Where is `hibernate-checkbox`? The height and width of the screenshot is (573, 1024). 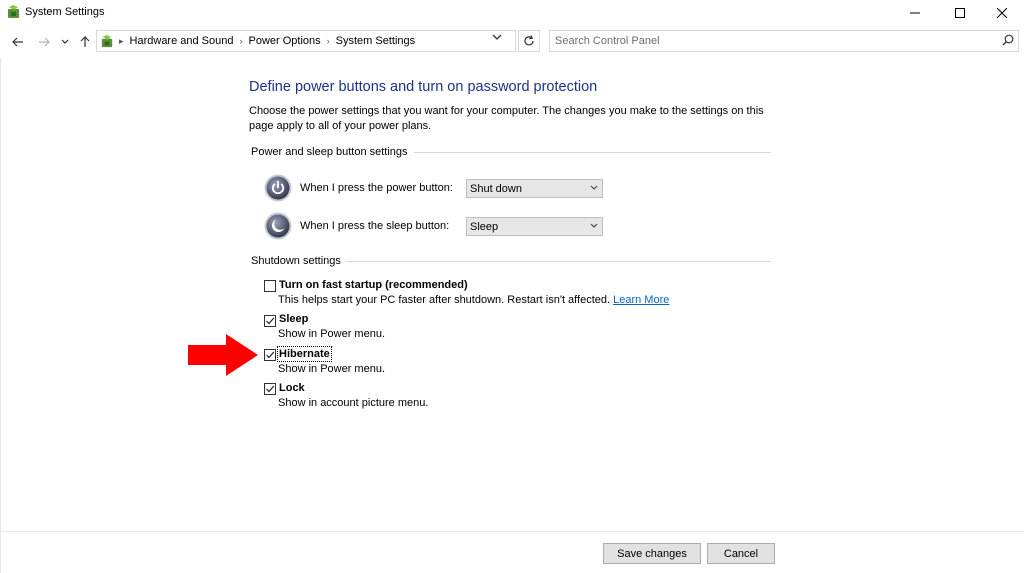
hibernate-checkbox is located at coordinates (270, 355).